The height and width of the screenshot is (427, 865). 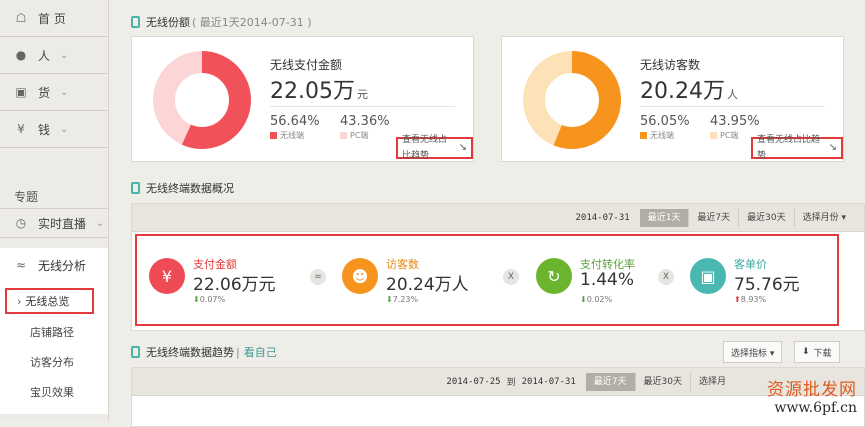 What do you see at coordinates (473, 381) in the screenshot?
I see `trend-date-from: 2014-07-25` at bounding box center [473, 381].